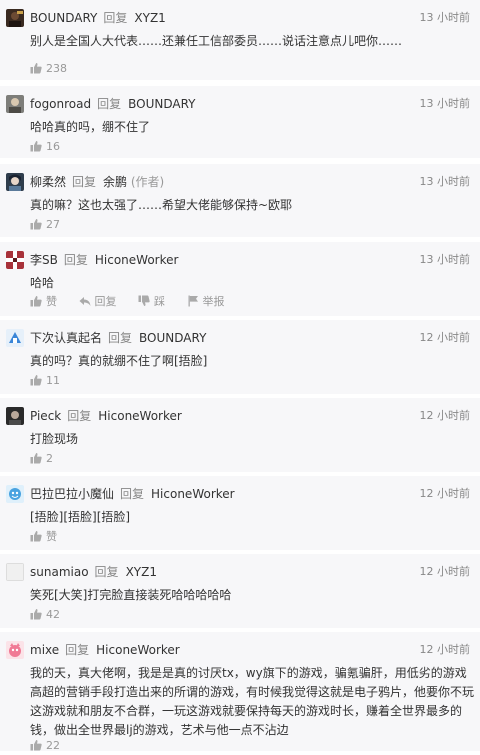 This screenshot has height=755, width=480. Describe the element at coordinates (45, 416) in the screenshot. I see `username: Pieck` at that location.